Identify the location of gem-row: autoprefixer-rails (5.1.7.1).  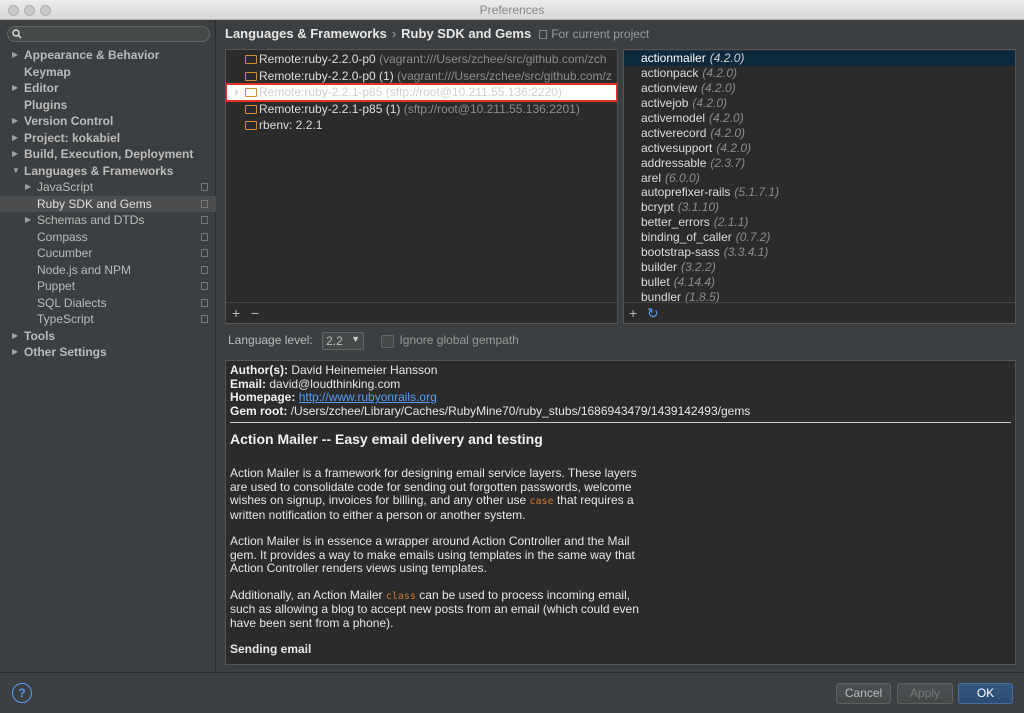
(819, 192).